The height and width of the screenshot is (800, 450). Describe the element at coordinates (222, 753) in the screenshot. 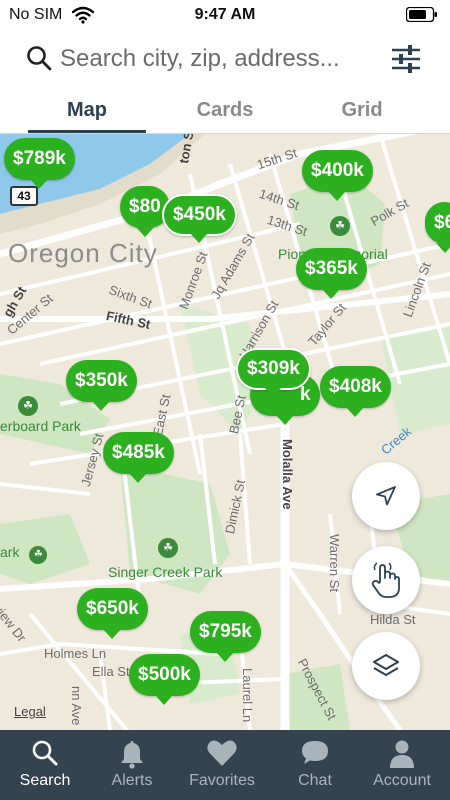

I see `heart-icon` at that location.